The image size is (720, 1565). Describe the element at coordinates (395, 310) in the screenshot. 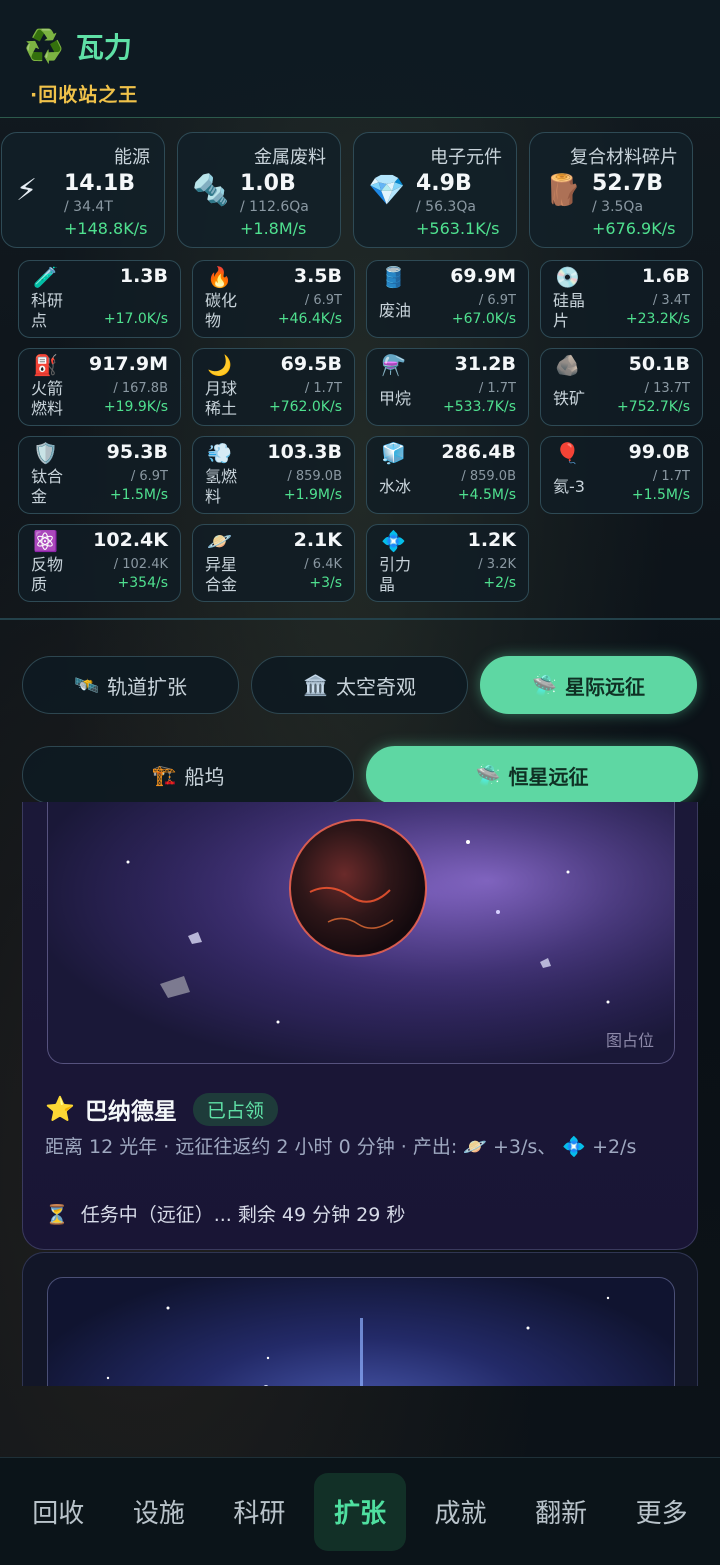

I see `resource-label: 废油` at that location.